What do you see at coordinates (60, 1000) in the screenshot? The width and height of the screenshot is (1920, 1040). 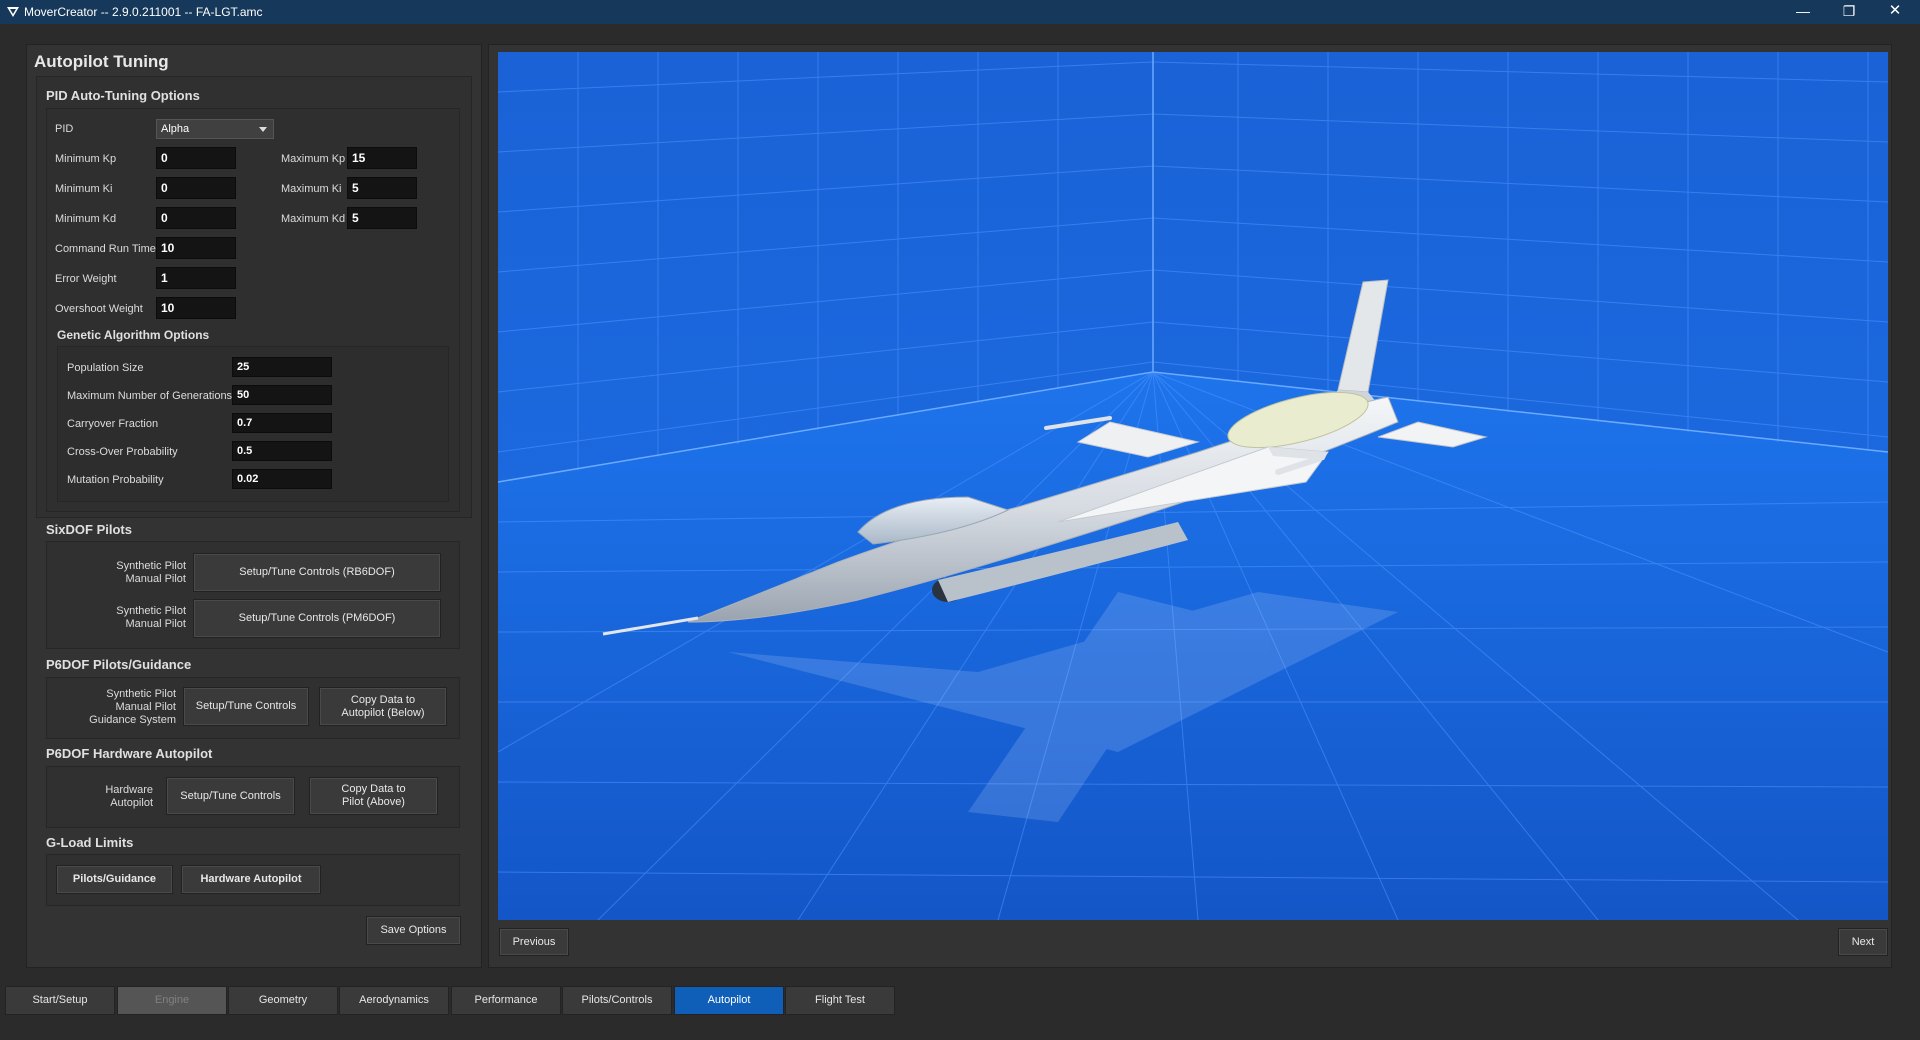 I see `tab-start-setup: Start/Setup` at bounding box center [60, 1000].